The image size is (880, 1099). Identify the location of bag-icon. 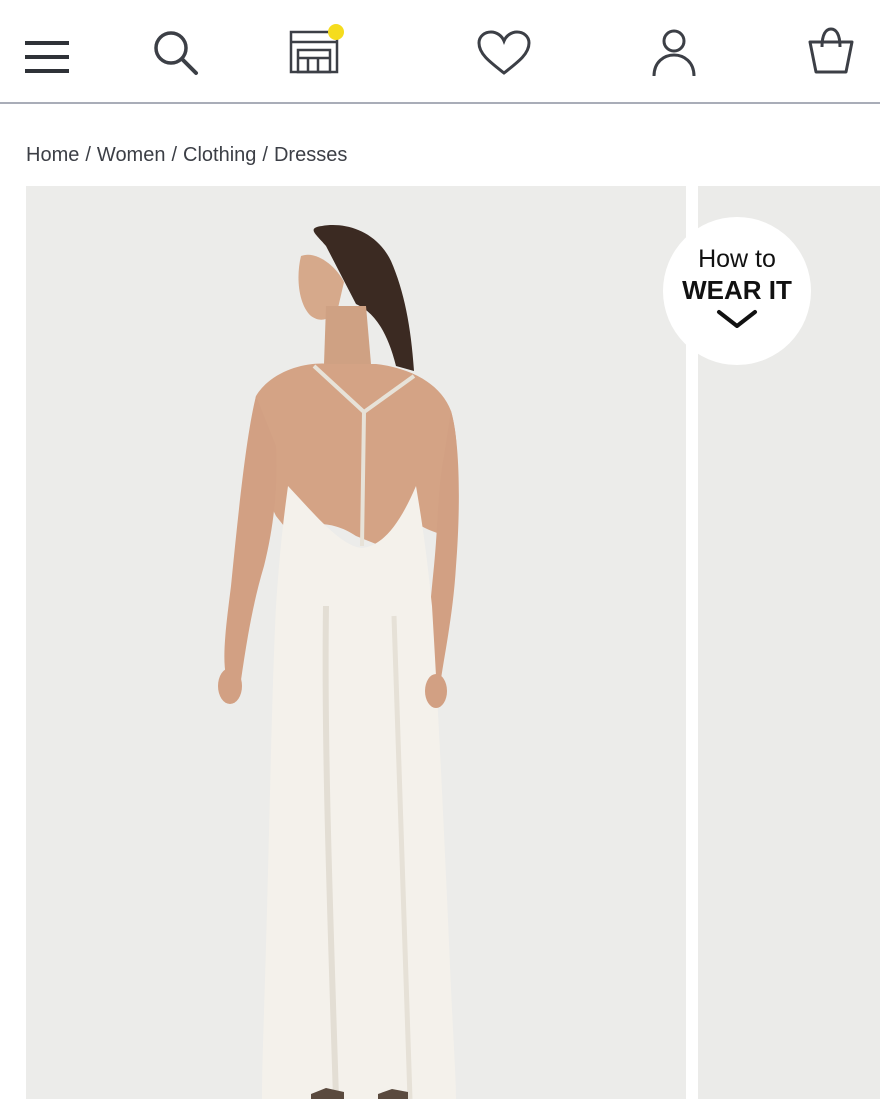
(831, 51).